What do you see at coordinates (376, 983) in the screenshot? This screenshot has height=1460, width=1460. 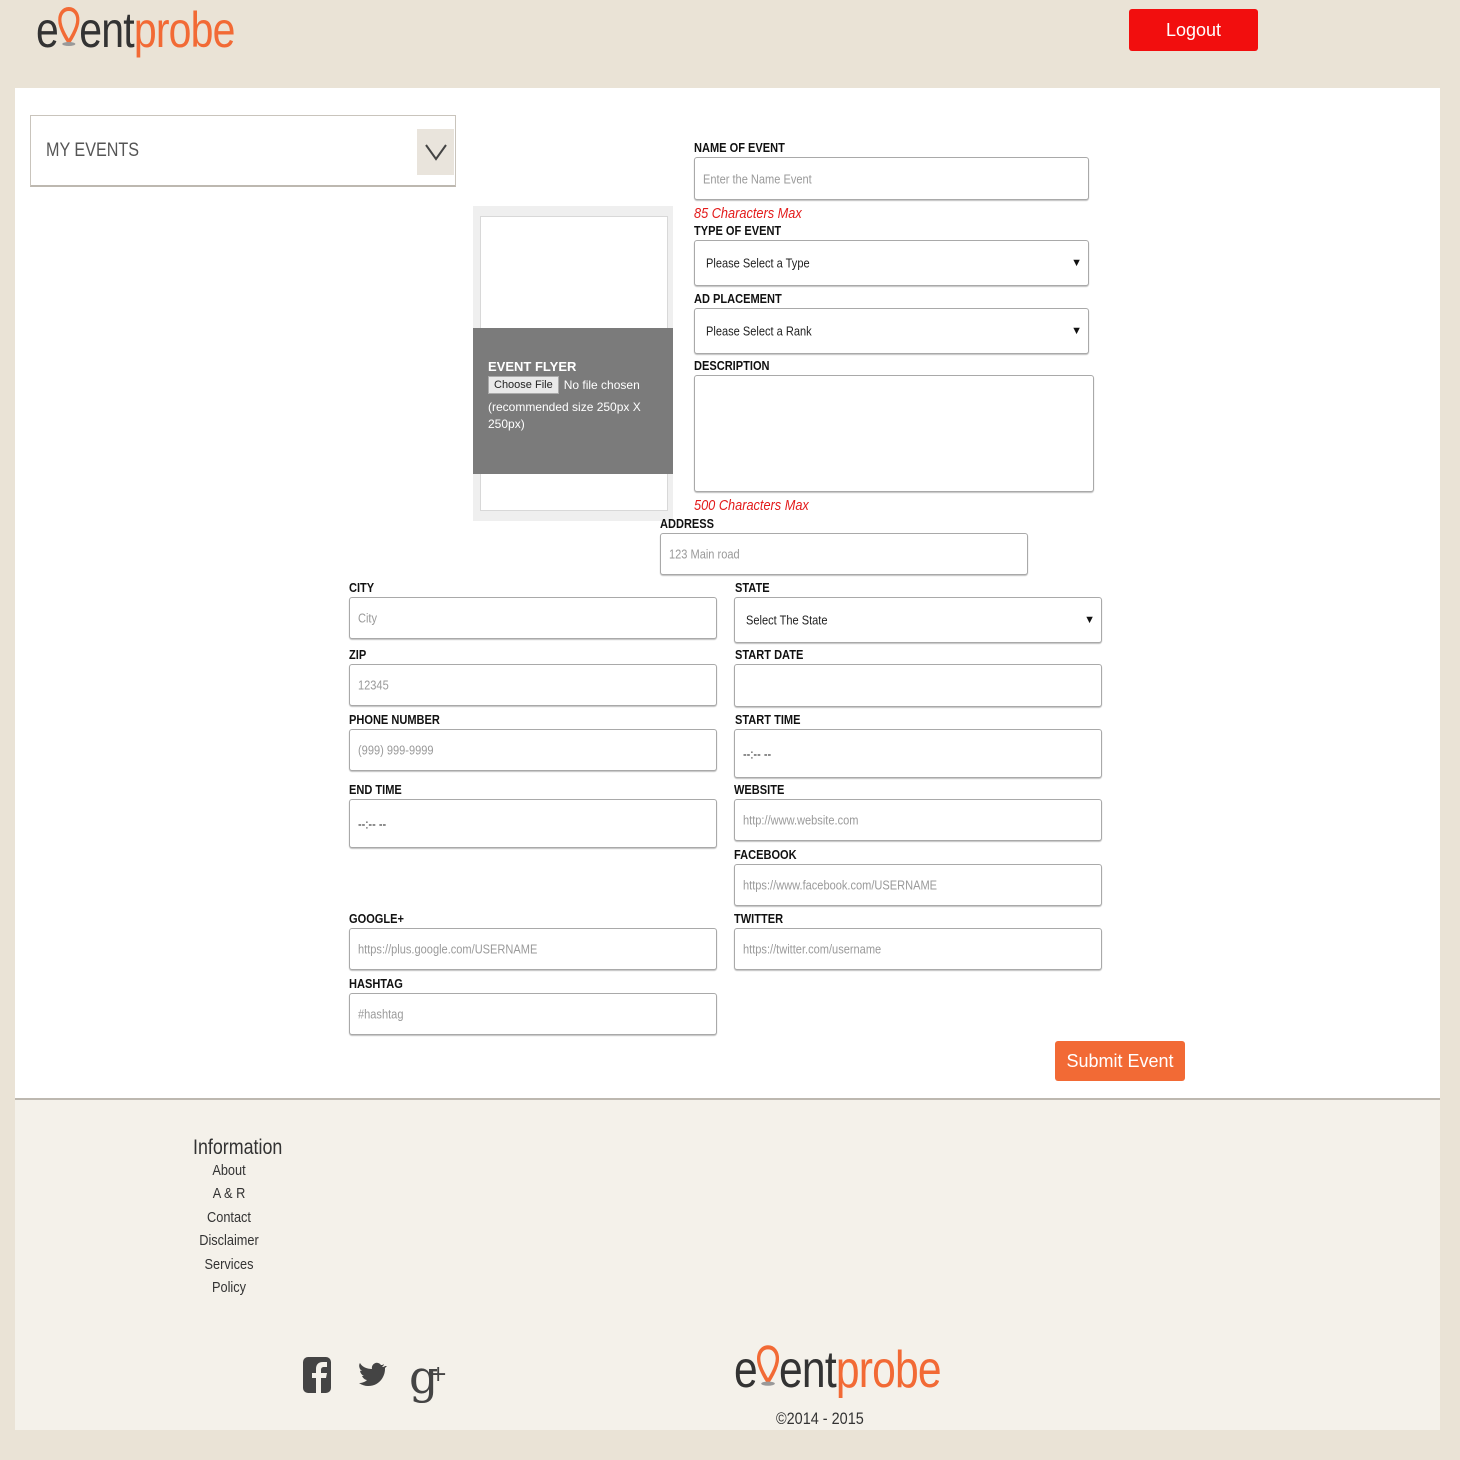 I see `hashtag-label: HASHTAG` at bounding box center [376, 983].